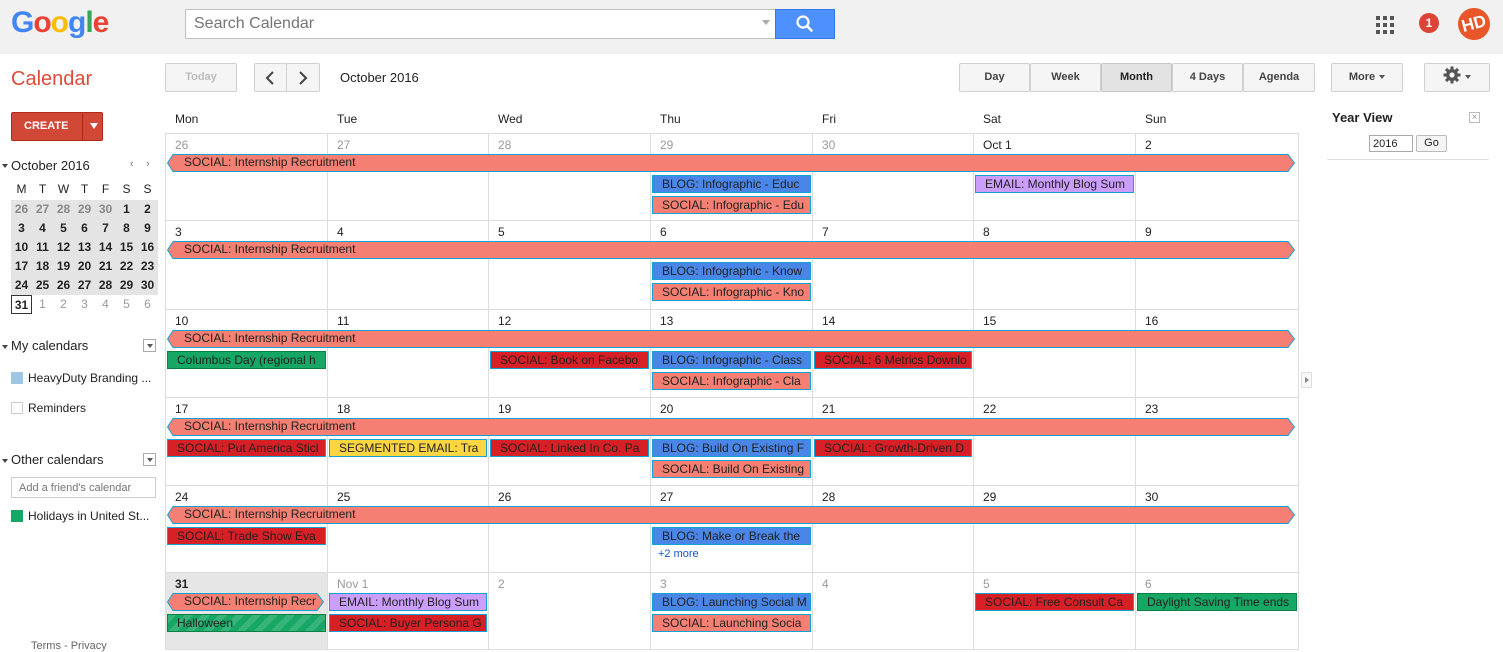 The width and height of the screenshot is (1503, 652). What do you see at coordinates (1054, 602) in the screenshot?
I see `calendar-event: SOCIAL: Free Consult Ca` at bounding box center [1054, 602].